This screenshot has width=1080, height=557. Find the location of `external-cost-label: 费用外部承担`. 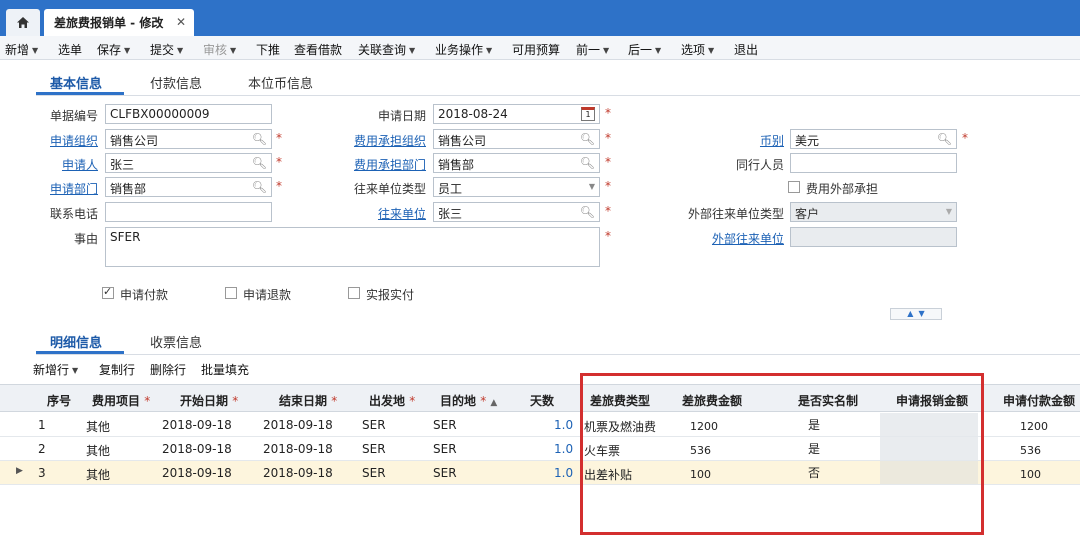

external-cost-label: 费用外部承担 is located at coordinates (842, 189).